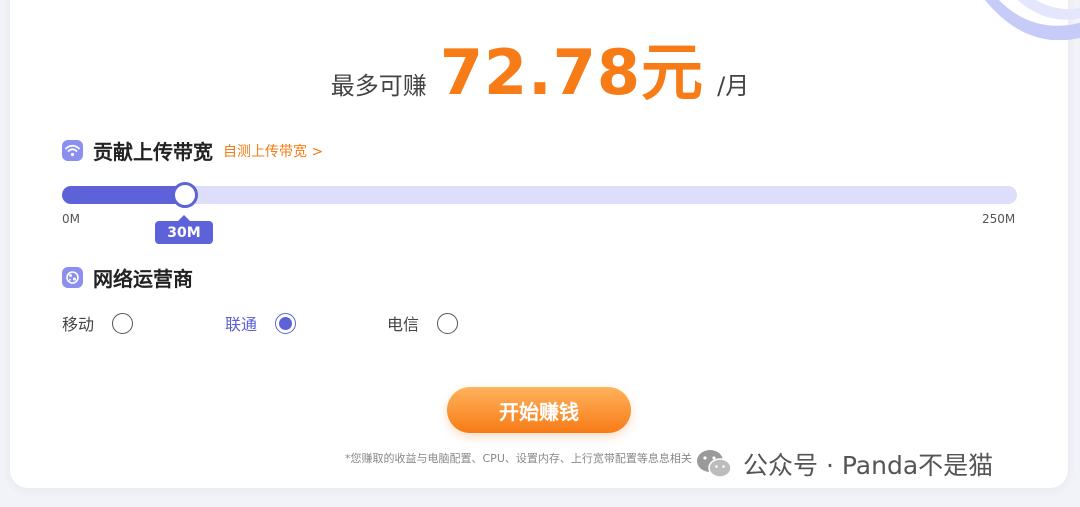  Describe the element at coordinates (185, 195) in the screenshot. I see `slider-thumb` at that location.